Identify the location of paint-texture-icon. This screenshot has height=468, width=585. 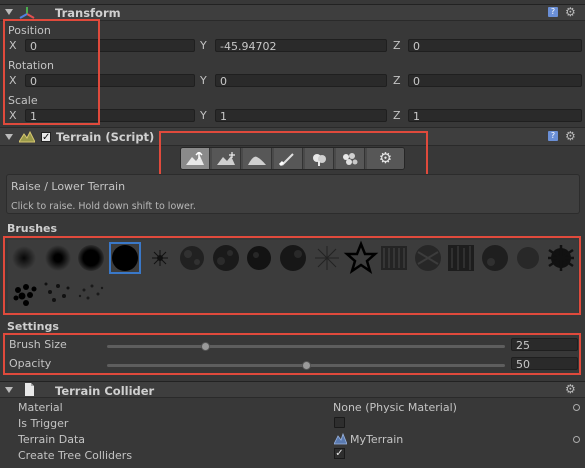
(286, 159).